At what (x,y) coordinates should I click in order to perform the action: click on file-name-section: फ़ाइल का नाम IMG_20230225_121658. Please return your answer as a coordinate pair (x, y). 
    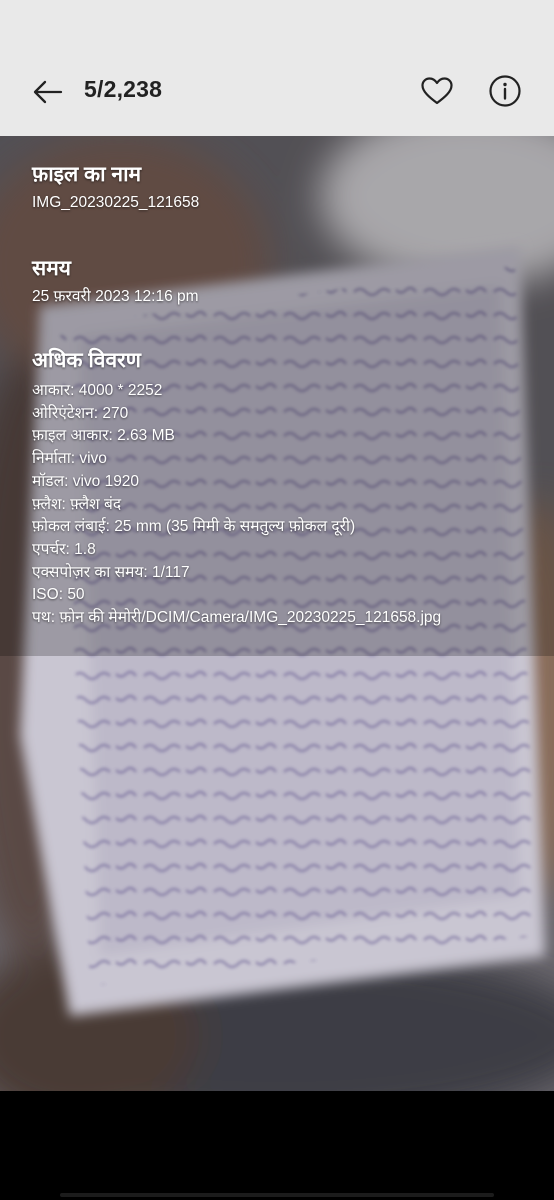
    Looking at the image, I should click on (287, 187).